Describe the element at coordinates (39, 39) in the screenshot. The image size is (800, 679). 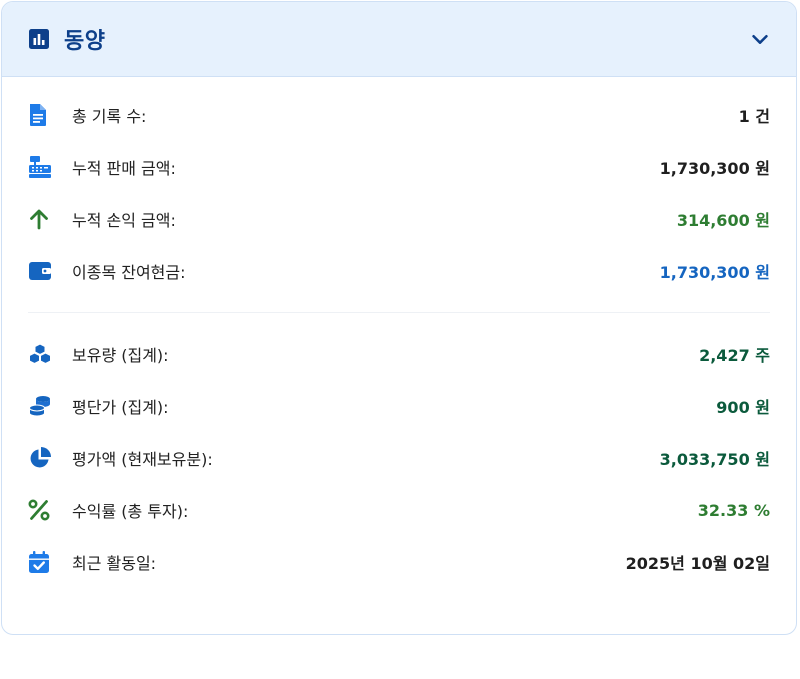
I see `bar-chart-icon` at that location.